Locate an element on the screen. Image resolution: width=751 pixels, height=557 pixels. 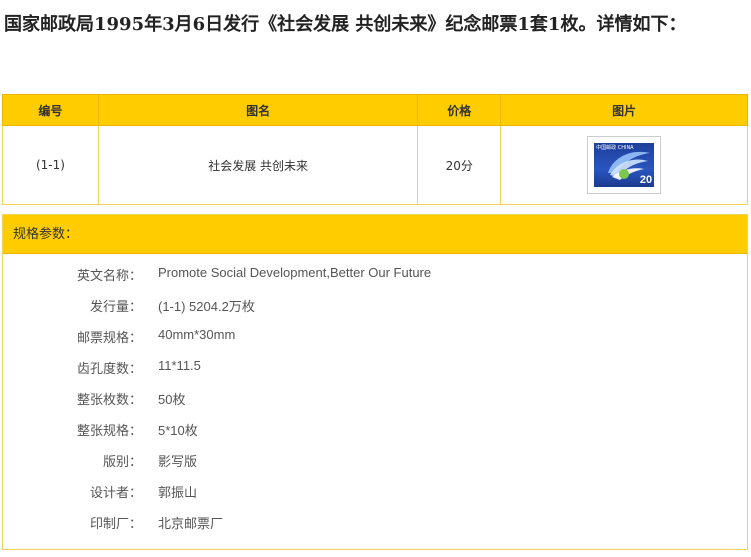
cell-image: 中国邮政 CHINA 20 is located at coordinates (624, 165).